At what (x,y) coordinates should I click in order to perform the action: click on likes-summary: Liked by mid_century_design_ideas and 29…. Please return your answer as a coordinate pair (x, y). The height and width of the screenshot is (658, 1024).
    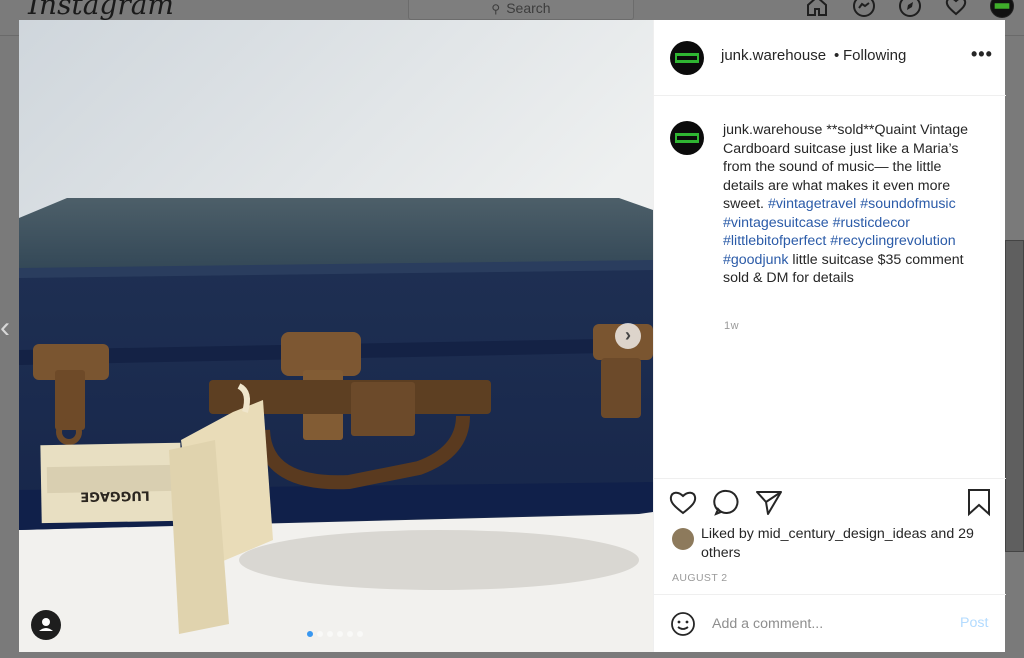
    Looking at the image, I should click on (846, 544).